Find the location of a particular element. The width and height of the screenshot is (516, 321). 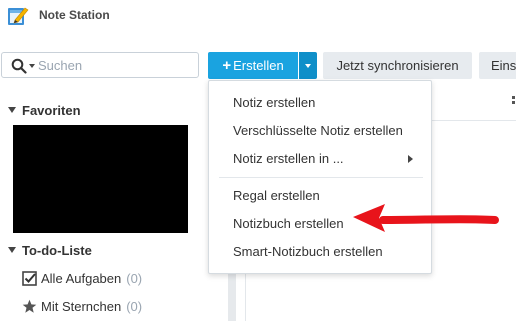

app-title: Note Station is located at coordinates (74, 15).